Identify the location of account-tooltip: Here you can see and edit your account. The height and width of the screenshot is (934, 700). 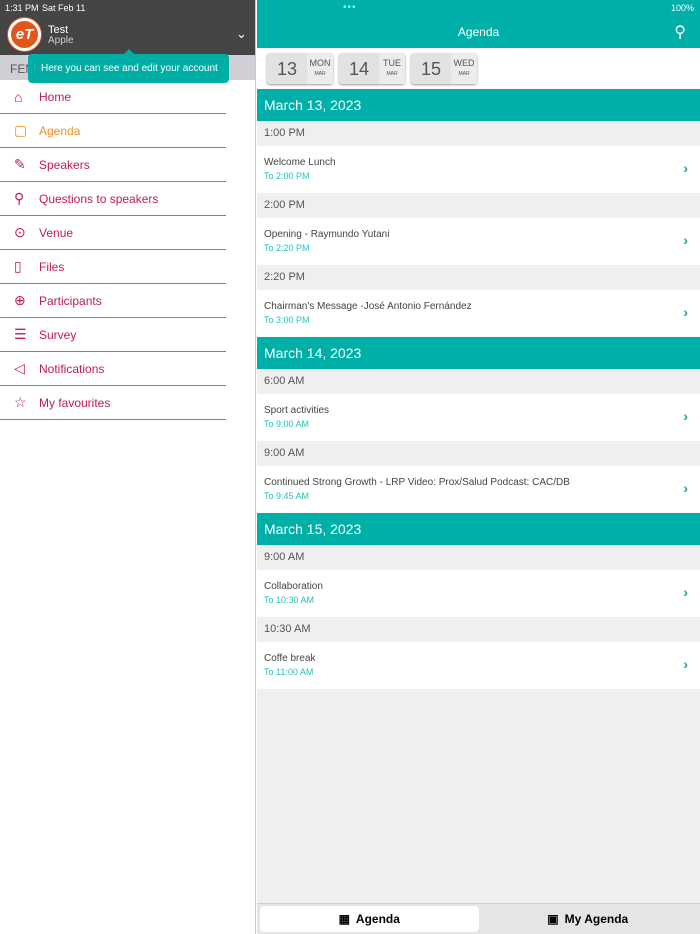
(128, 66).